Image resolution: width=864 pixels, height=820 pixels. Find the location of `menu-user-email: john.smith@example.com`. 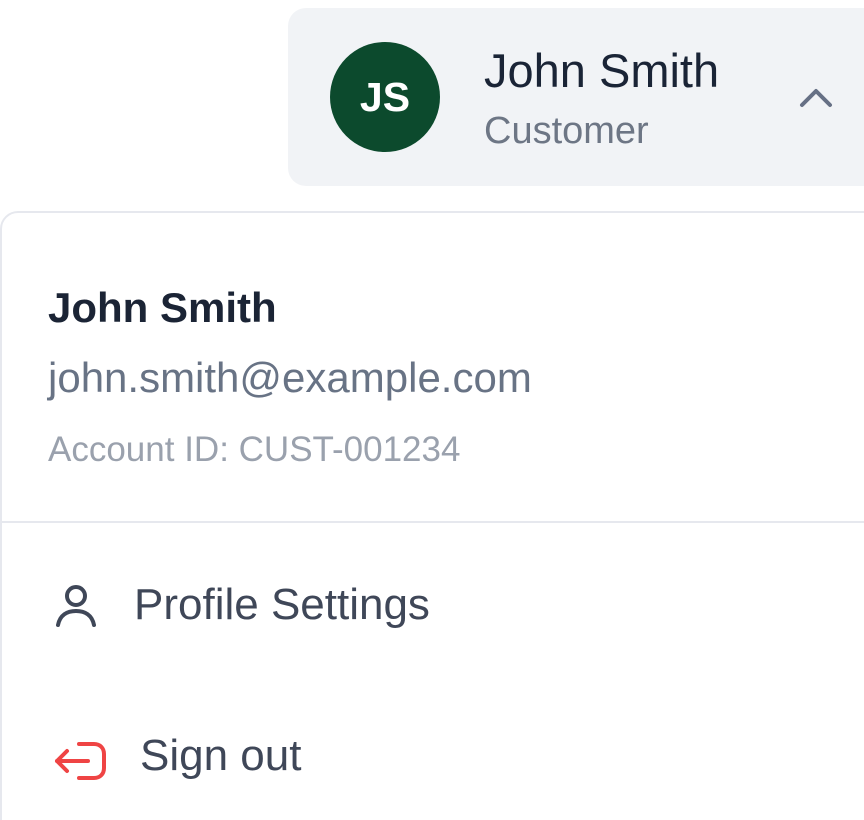

menu-user-email: john.smith@example.com is located at coordinates (290, 377).